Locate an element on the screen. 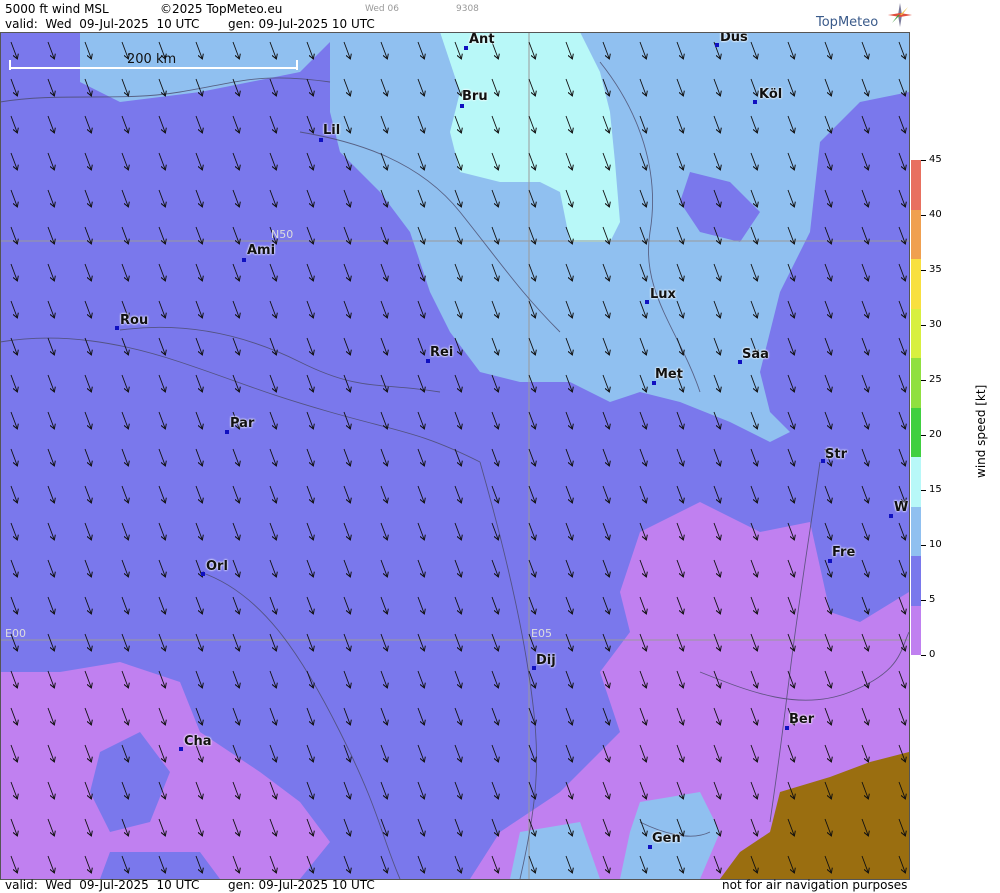 The image size is (1000, 893). lon-label-e05: E05 is located at coordinates (541, 633).